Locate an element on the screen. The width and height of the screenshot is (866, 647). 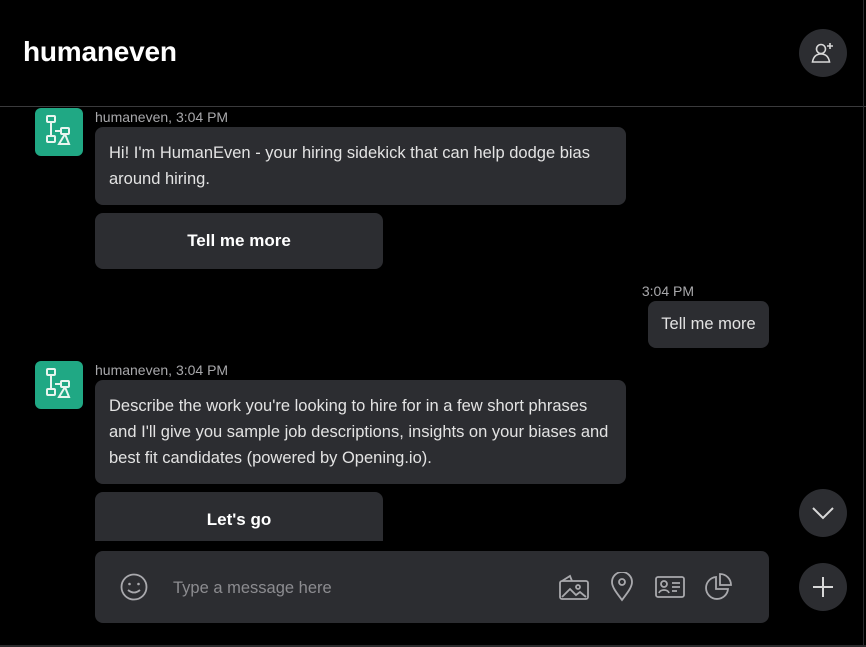
image-button is located at coordinates (574, 587).